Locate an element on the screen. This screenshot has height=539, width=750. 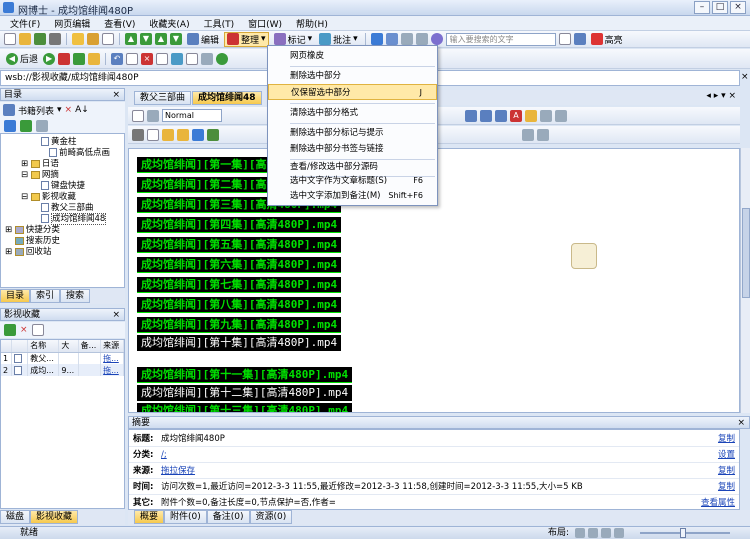
delete-icon: × is located at coordinates (147, 58).